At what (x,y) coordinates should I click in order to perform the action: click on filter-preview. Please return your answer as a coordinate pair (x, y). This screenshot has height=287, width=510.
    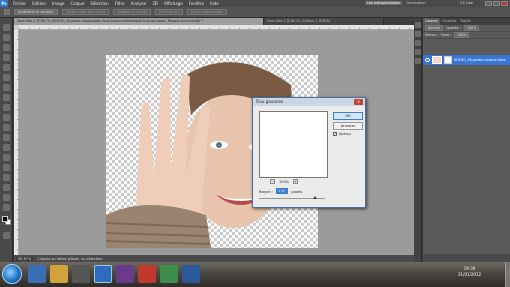
    Looking at the image, I should click on (293, 144).